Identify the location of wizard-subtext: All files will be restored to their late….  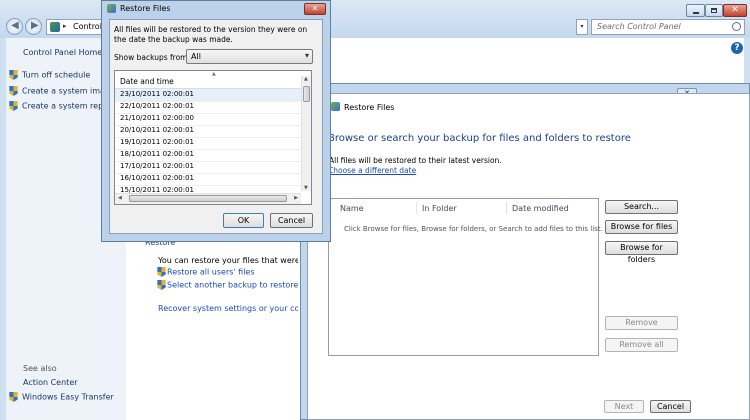
(415, 160).